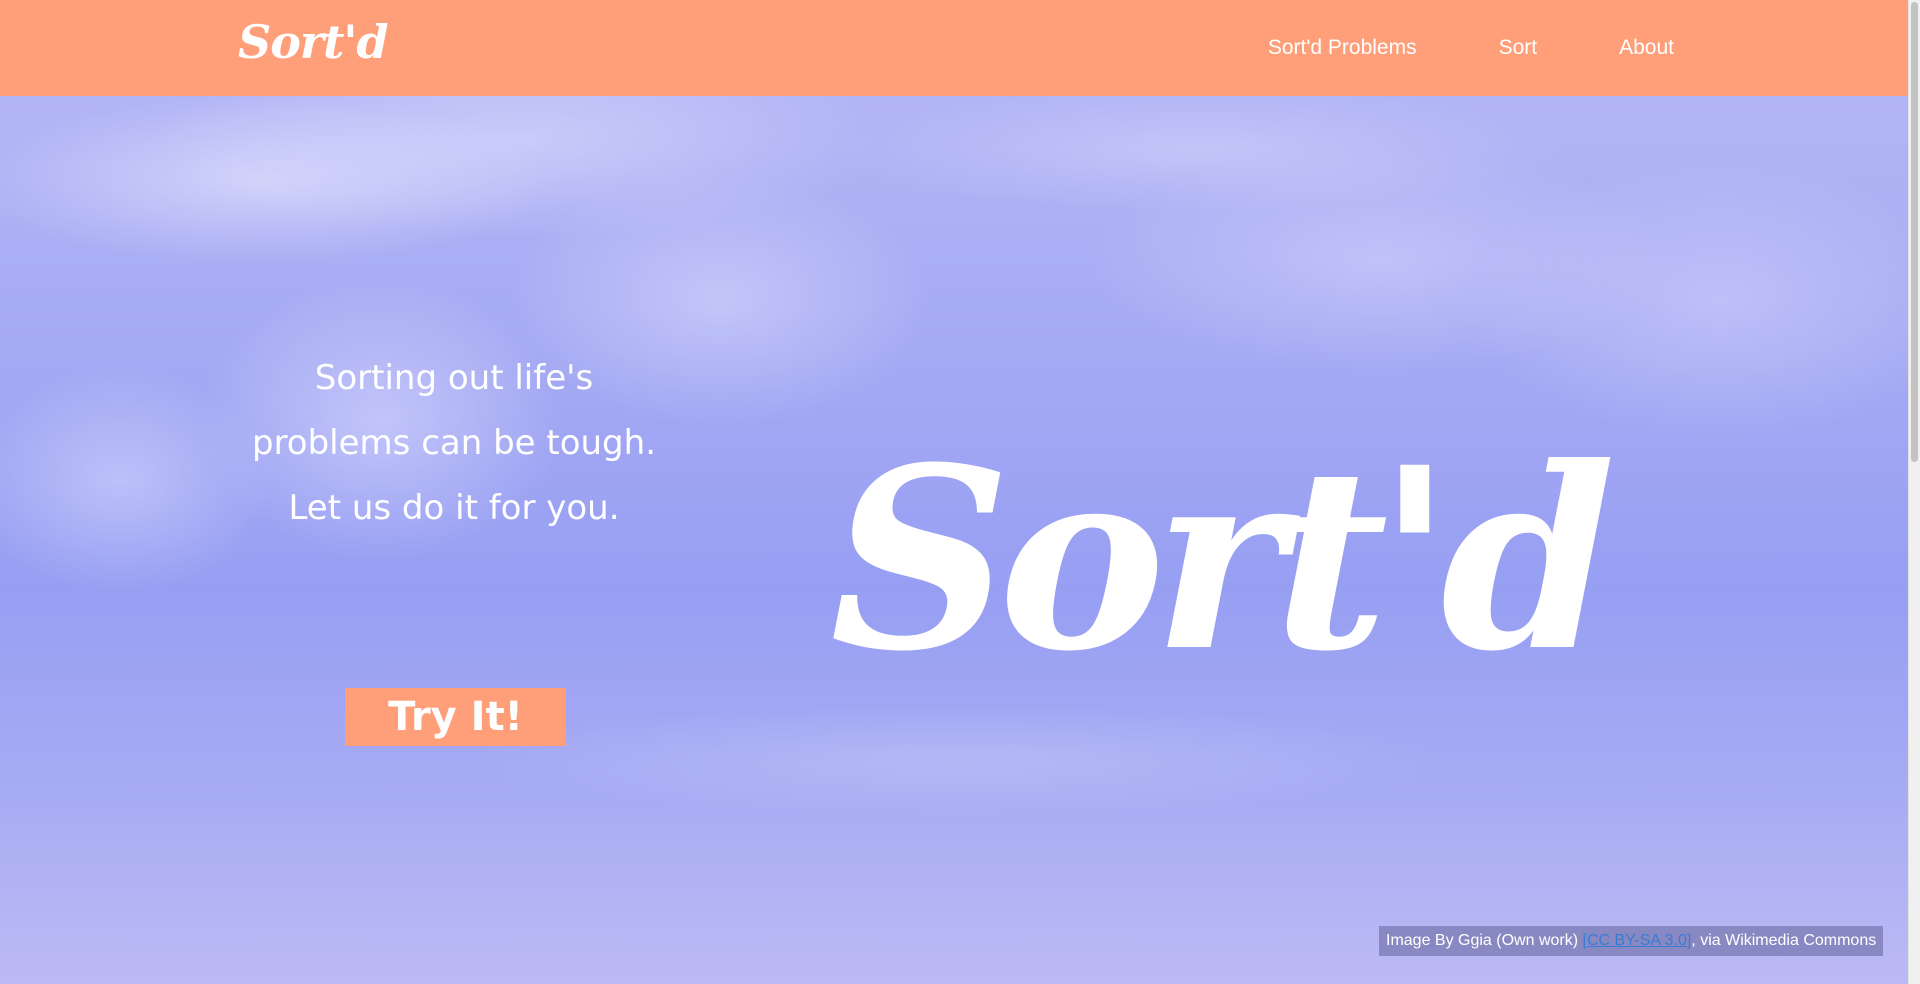 The height and width of the screenshot is (984, 1920). Describe the element at coordinates (313, 42) in the screenshot. I see `brand-logo: Sort'd` at that location.